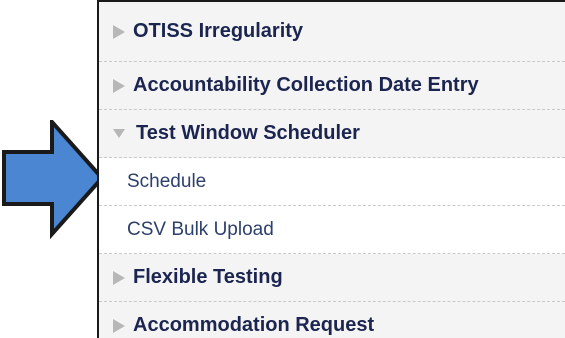  I want to click on menu-item-label: Schedule, so click(167, 181).